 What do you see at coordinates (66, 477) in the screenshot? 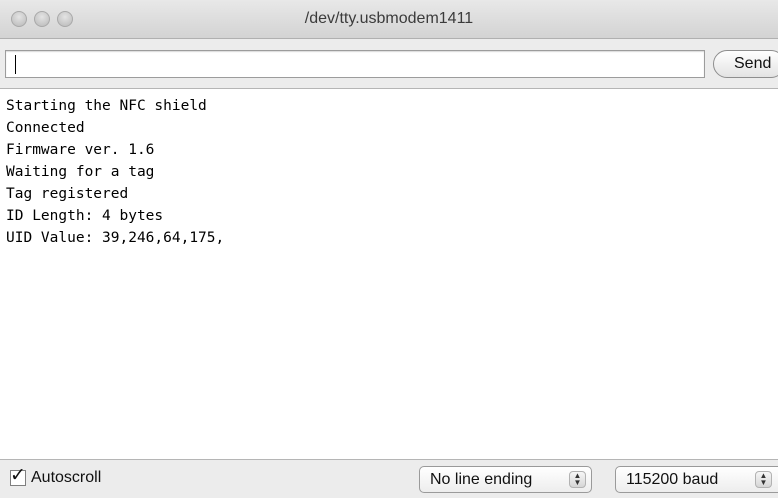
I see `autoscroll-label: Autoscroll` at bounding box center [66, 477].